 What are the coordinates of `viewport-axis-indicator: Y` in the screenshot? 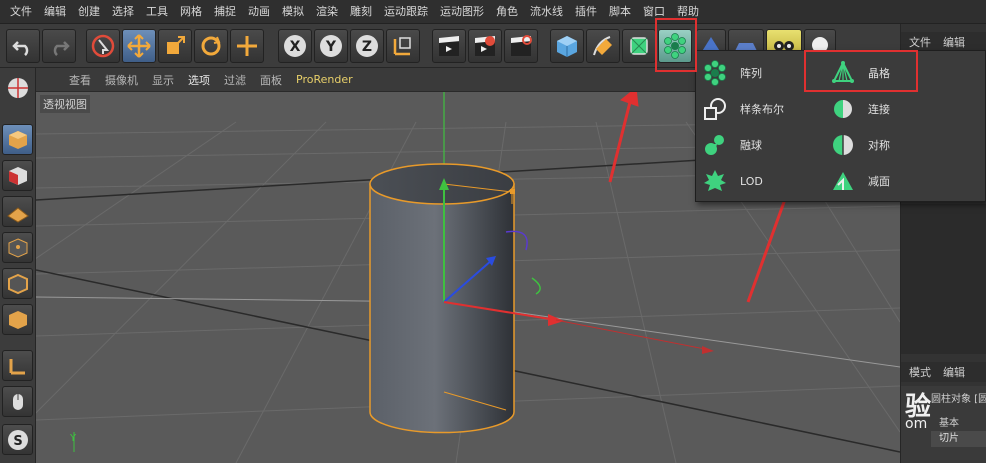 It's located at (73, 442).